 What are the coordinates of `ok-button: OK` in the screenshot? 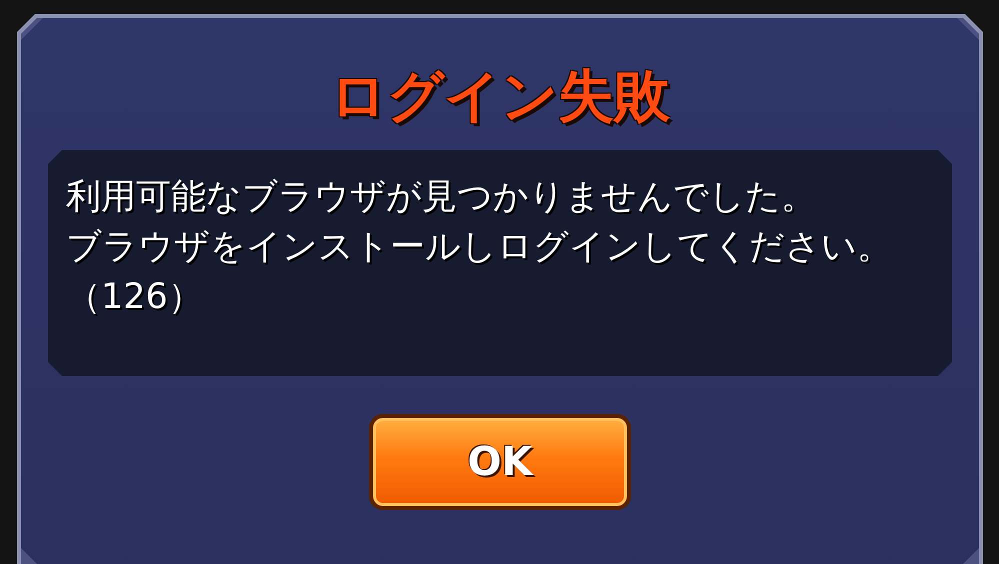 It's located at (500, 462).